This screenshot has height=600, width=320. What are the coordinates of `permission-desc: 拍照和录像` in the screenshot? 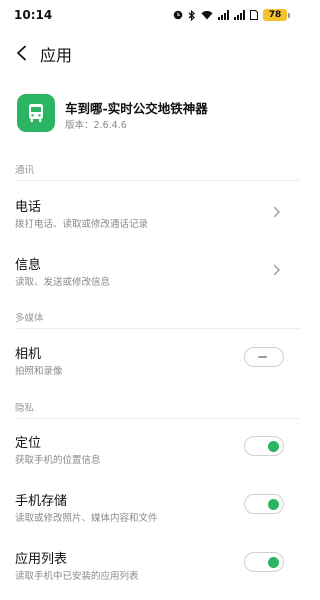 It's located at (39, 371).